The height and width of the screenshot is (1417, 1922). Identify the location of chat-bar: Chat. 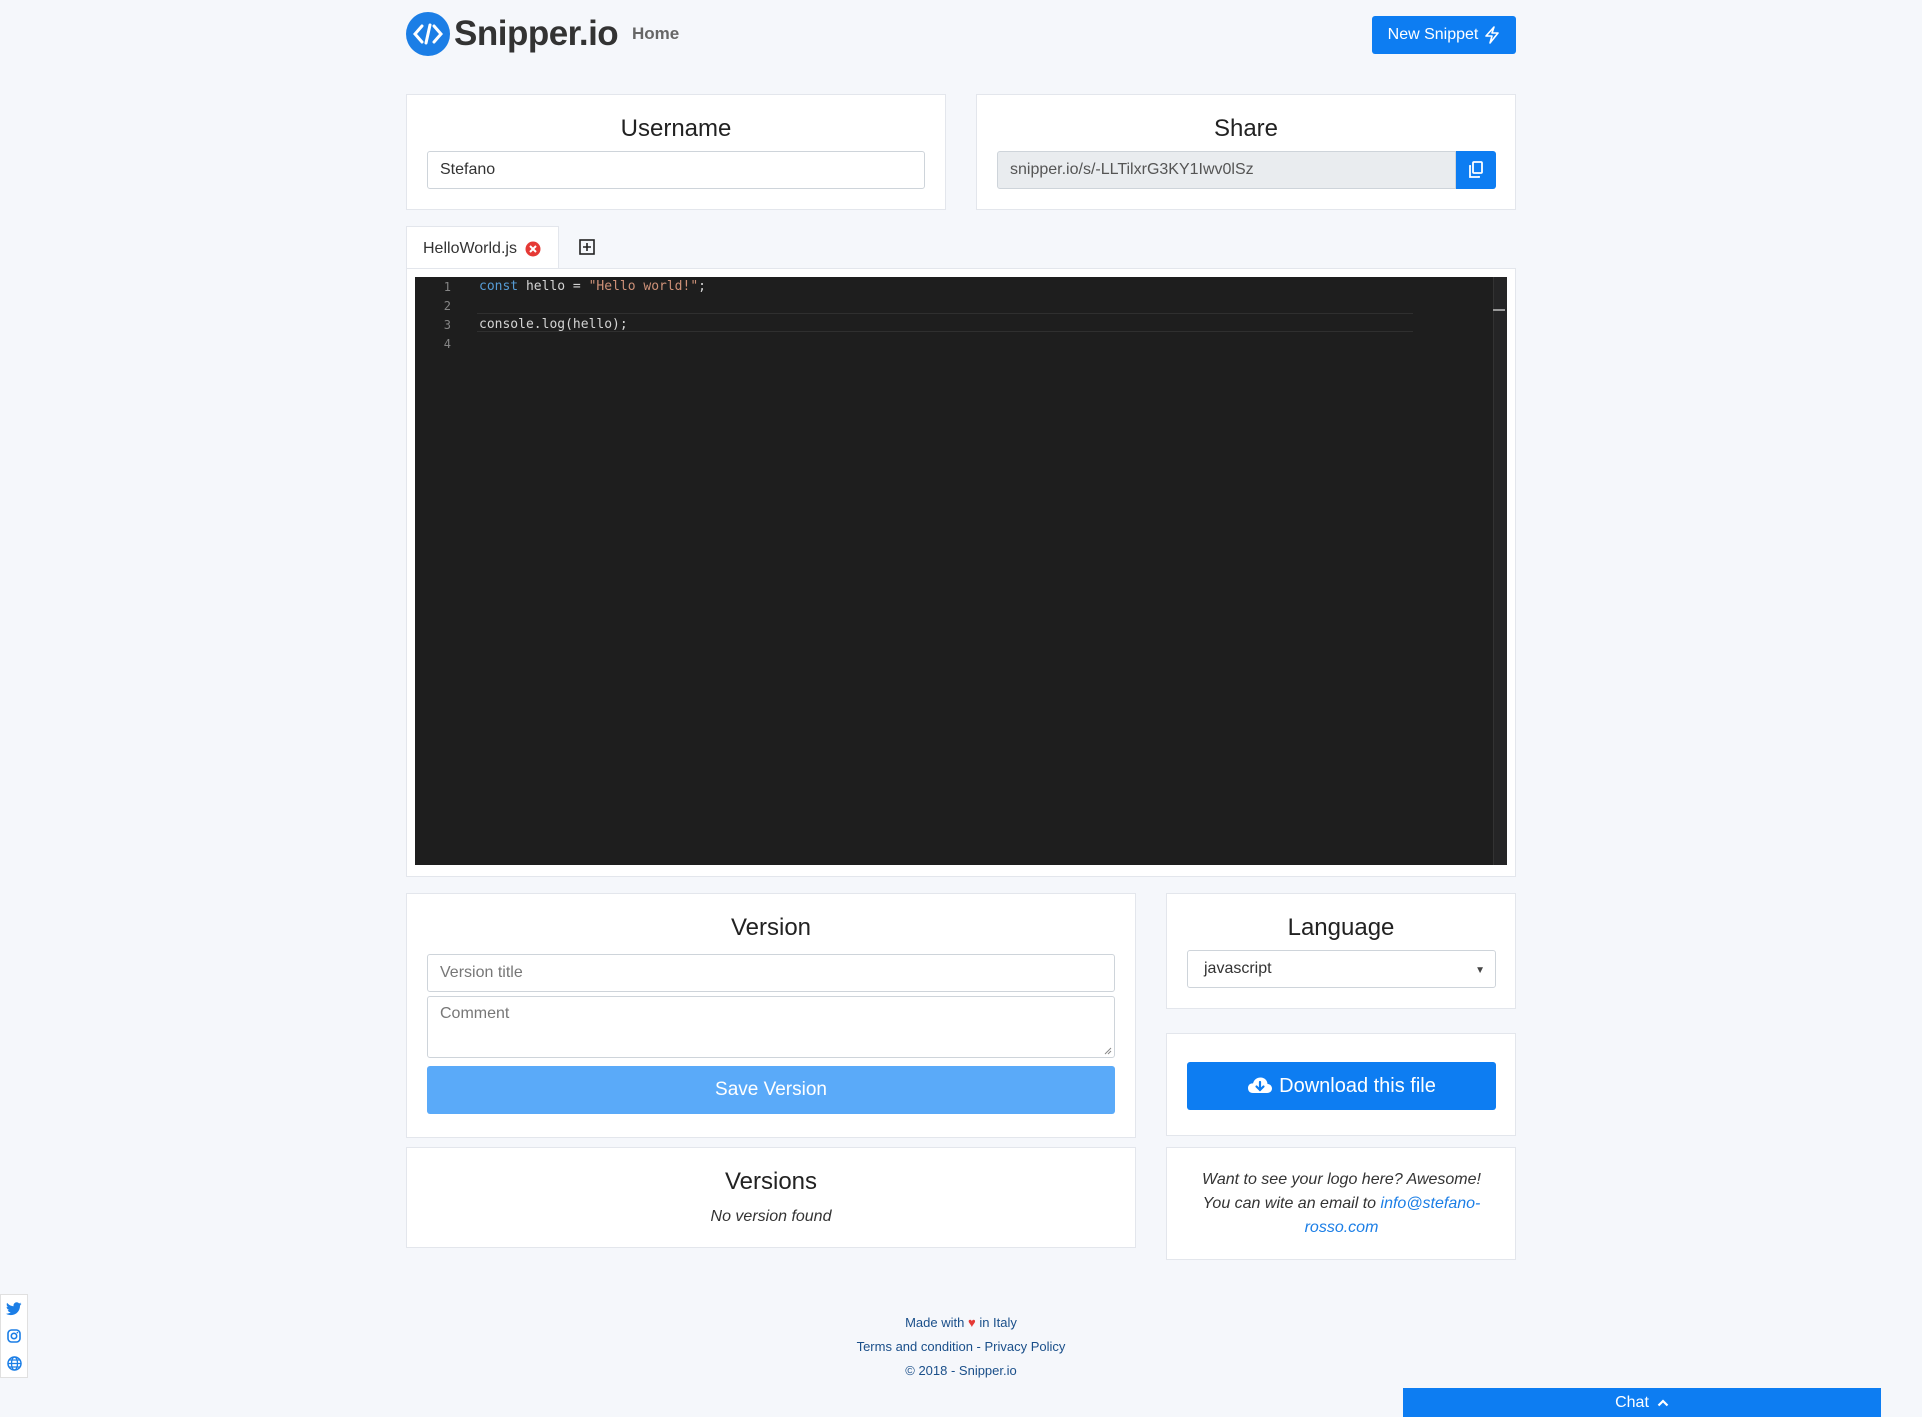
(1642, 1402).